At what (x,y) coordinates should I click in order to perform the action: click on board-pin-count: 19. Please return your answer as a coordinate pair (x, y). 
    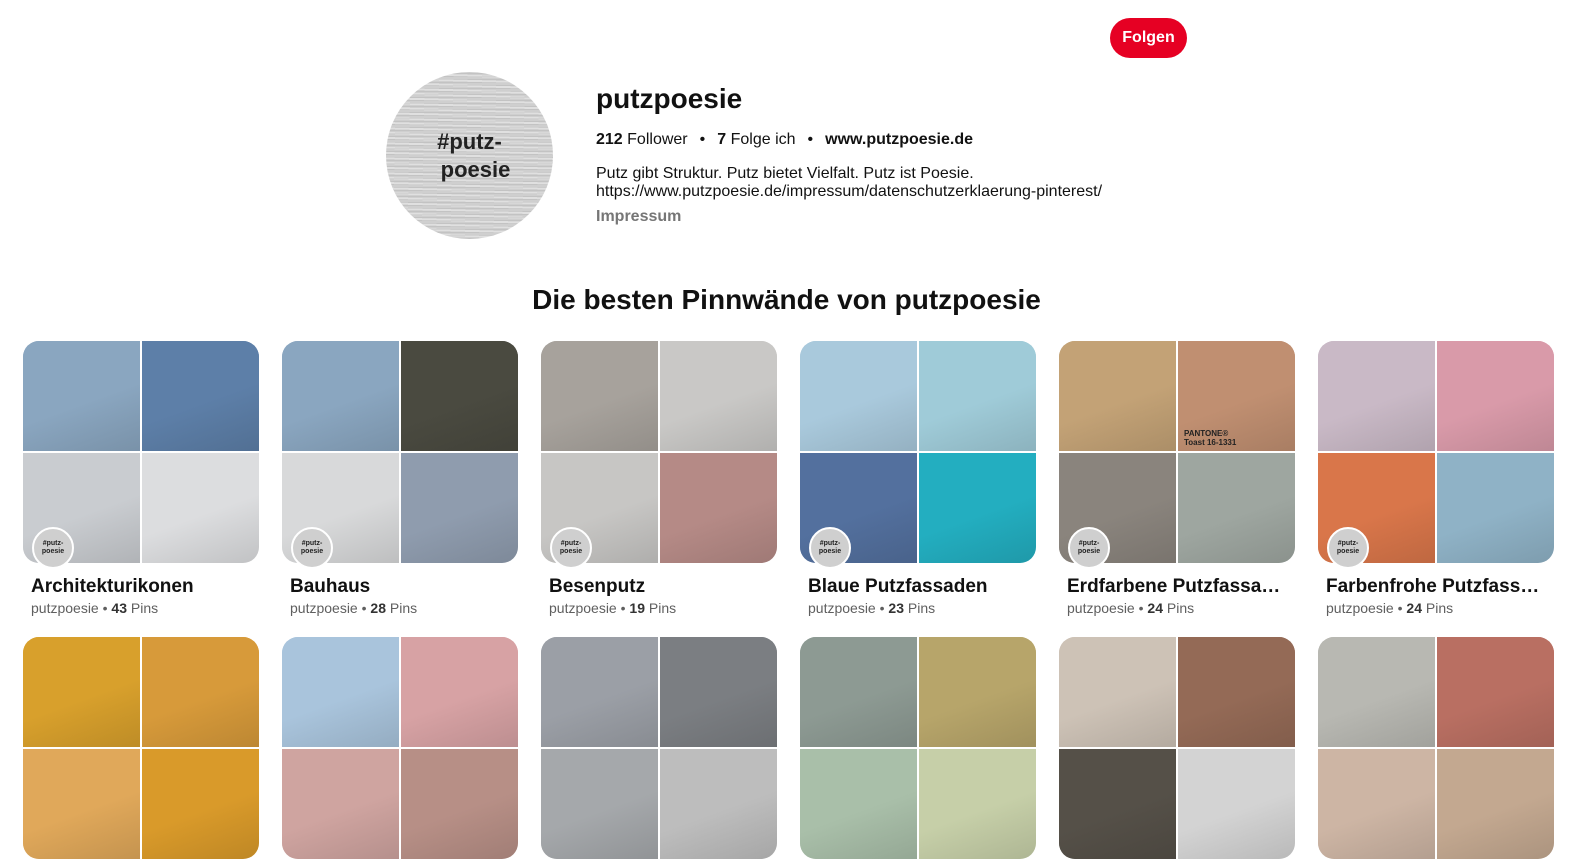
    Looking at the image, I should click on (637, 608).